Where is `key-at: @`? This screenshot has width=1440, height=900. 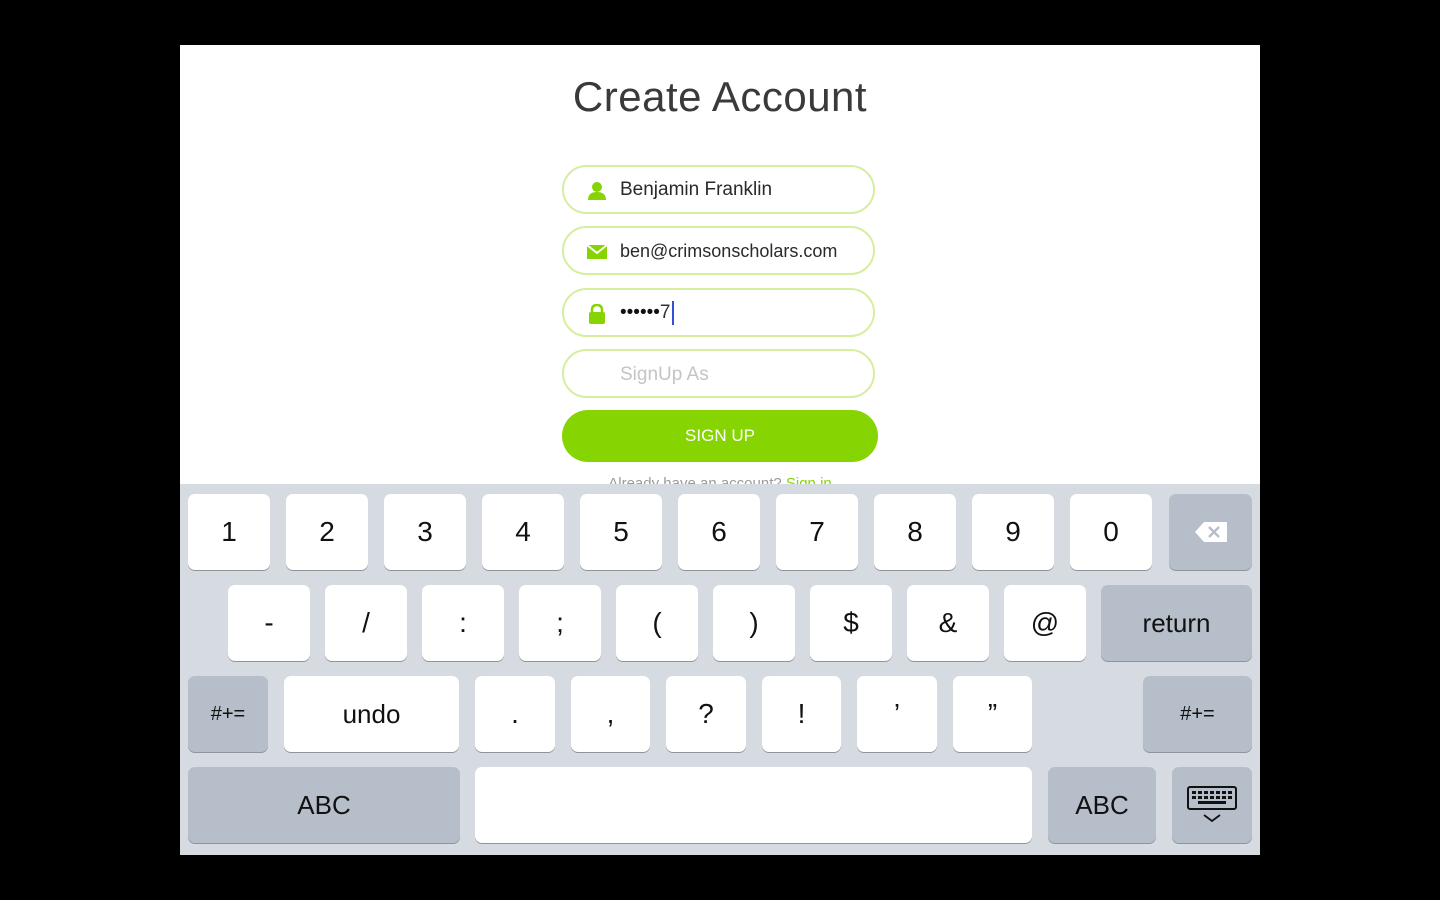
key-at: @ is located at coordinates (1045, 623).